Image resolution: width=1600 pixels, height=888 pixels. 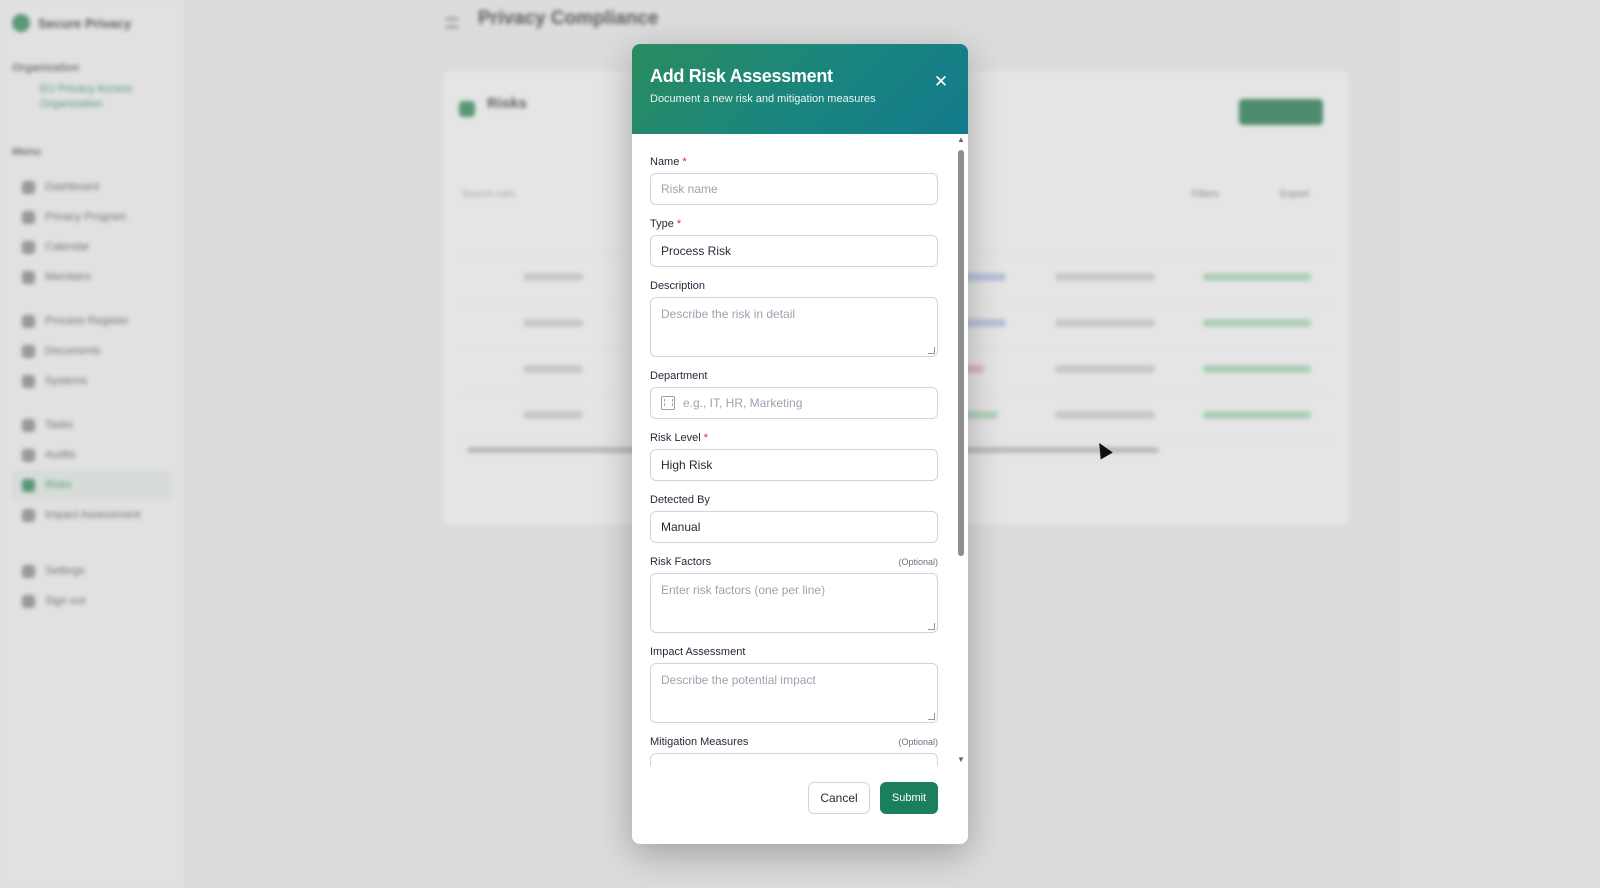 I want to click on type-select: Process Risk, so click(x=794, y=251).